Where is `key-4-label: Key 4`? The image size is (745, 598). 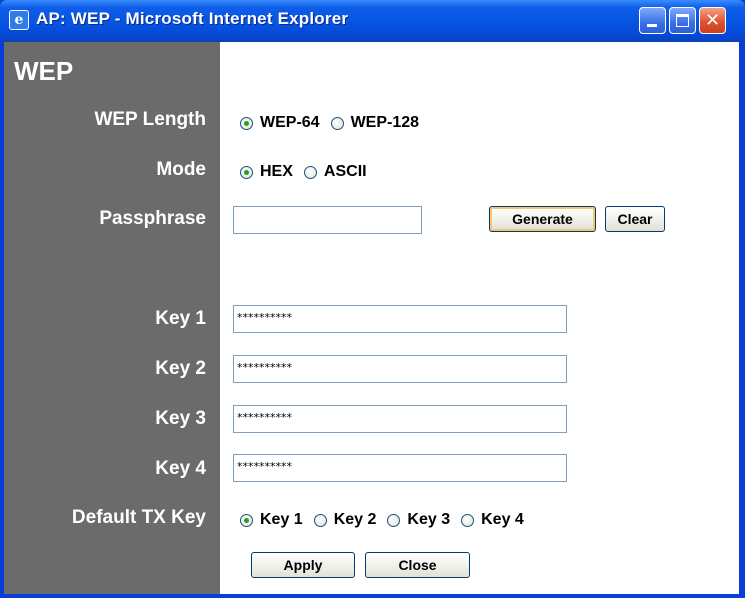
key-4-label: Key 4 is located at coordinates (180, 468).